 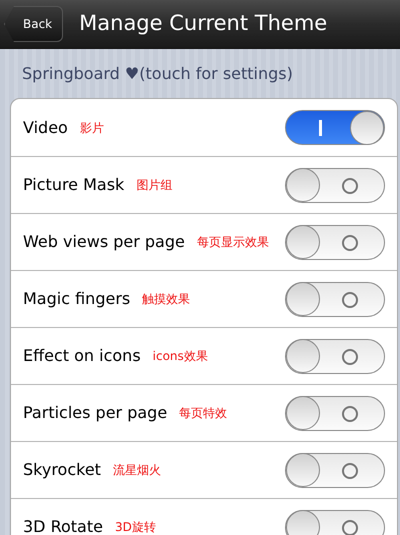 I want to click on window-title: Manage Current Theme, so click(x=203, y=24).